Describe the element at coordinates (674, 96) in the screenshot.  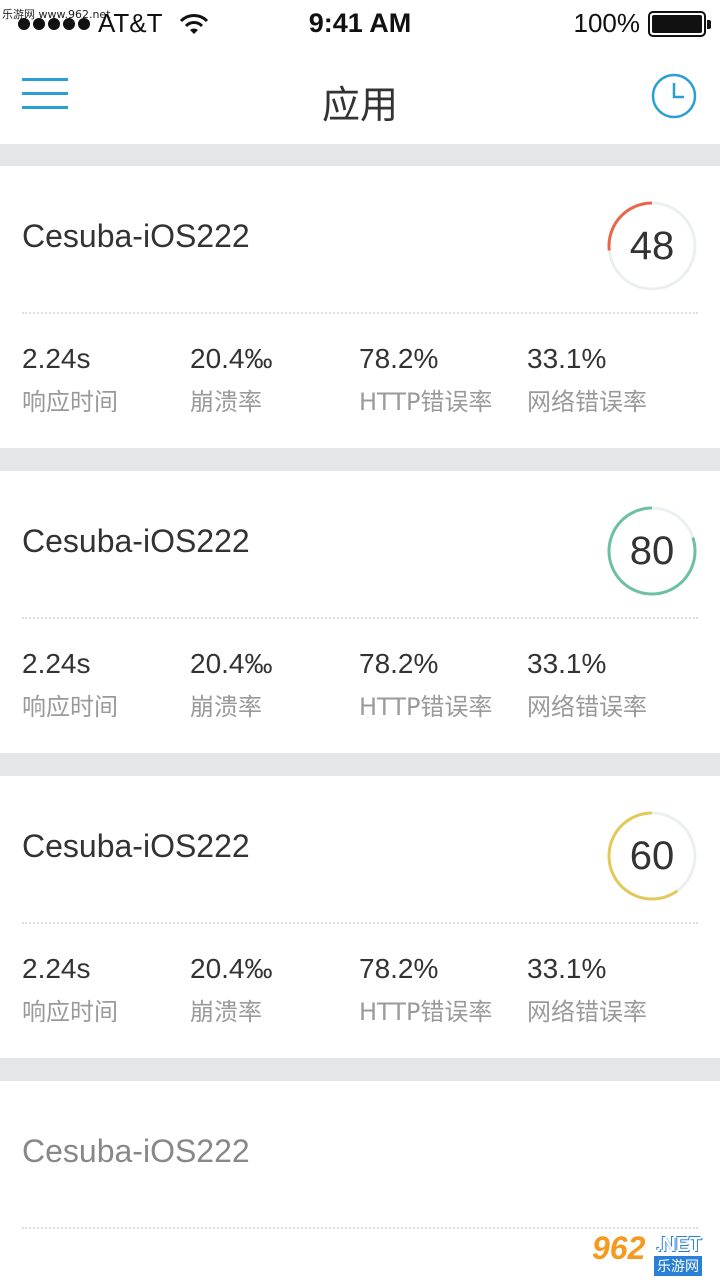
I see `clock-icon` at that location.